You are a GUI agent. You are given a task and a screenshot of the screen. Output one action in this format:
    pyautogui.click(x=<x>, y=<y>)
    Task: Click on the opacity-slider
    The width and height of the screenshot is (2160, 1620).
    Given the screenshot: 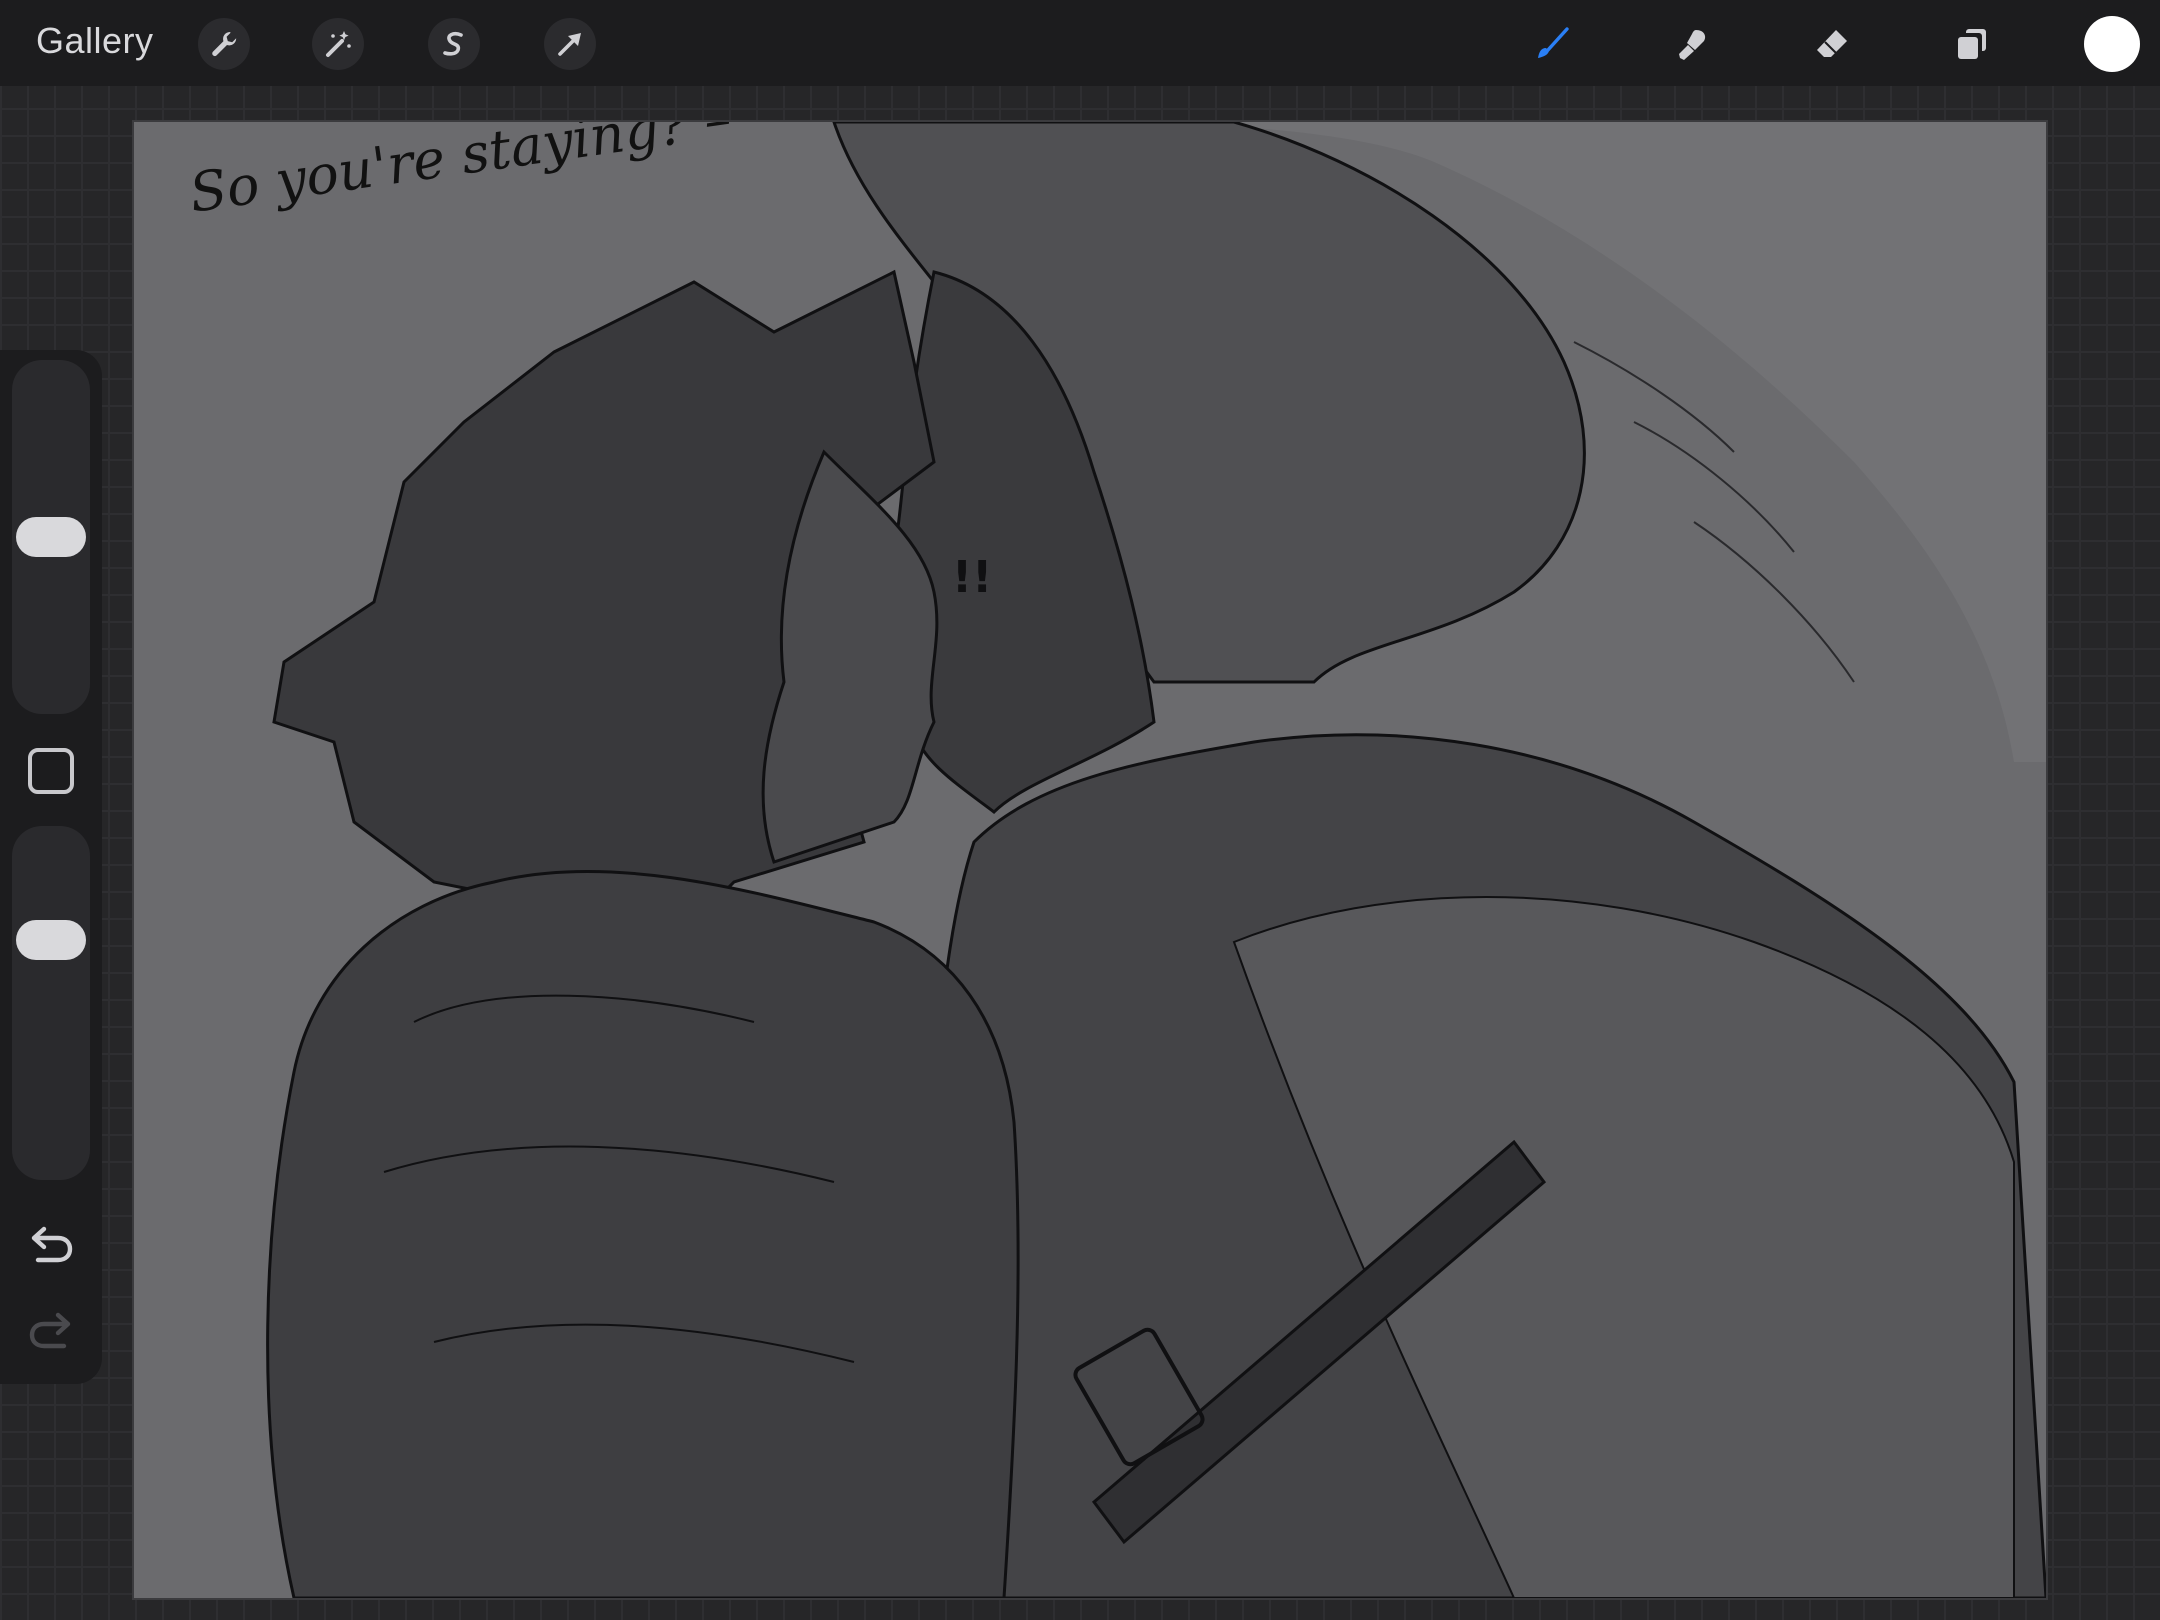 What is the action you would take?
    pyautogui.click(x=51, y=1003)
    